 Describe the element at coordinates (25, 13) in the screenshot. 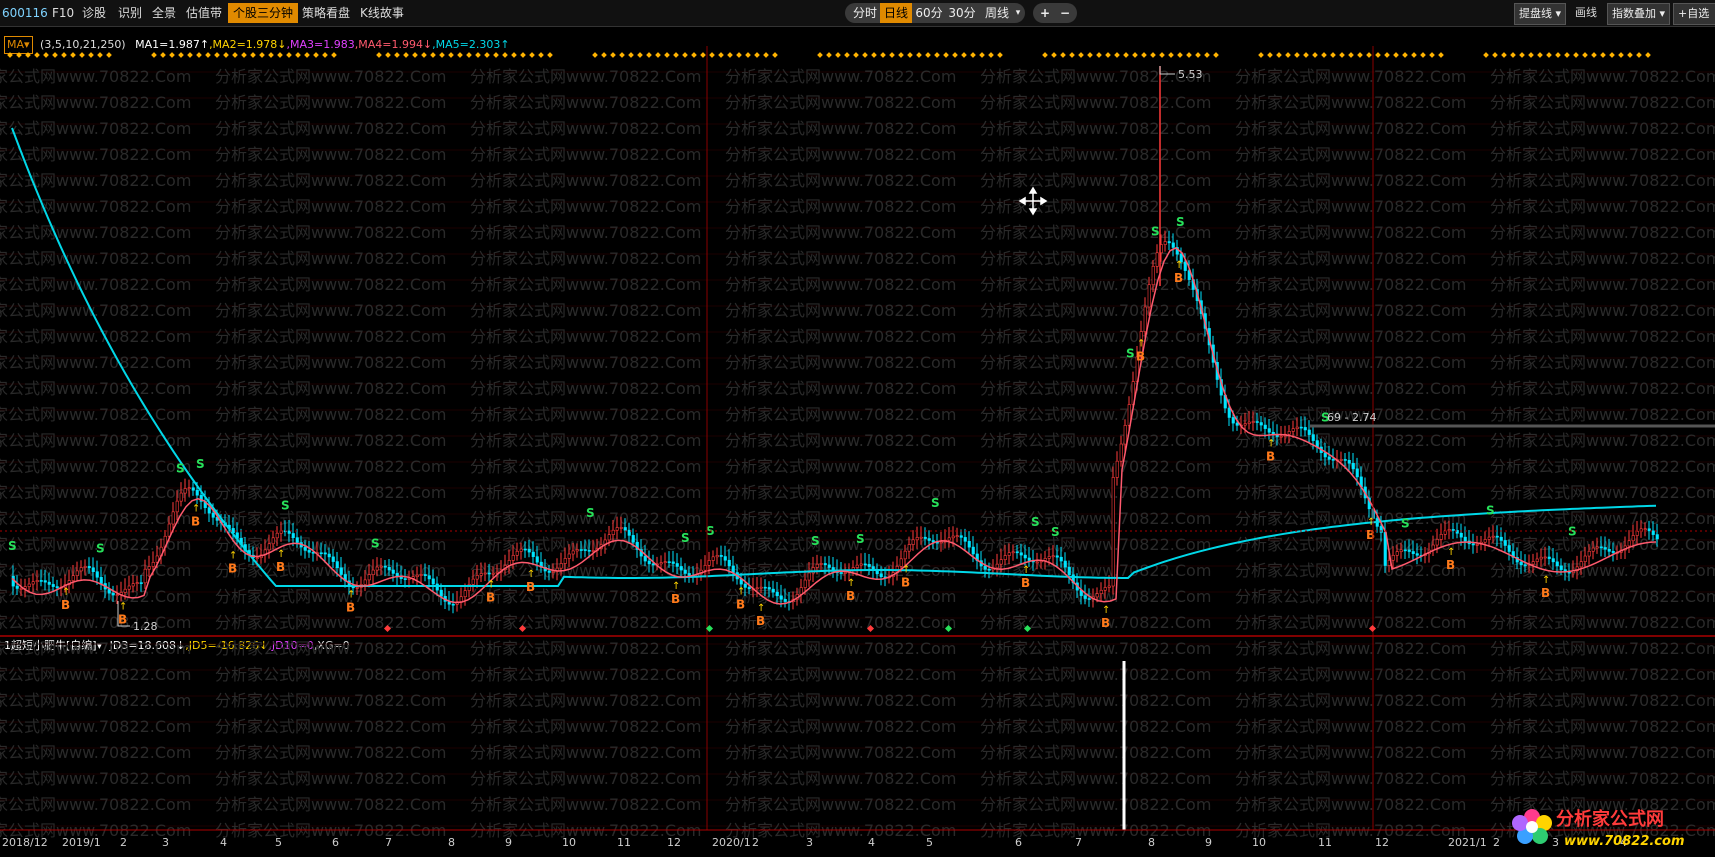

I see `stock-code: 600116` at that location.